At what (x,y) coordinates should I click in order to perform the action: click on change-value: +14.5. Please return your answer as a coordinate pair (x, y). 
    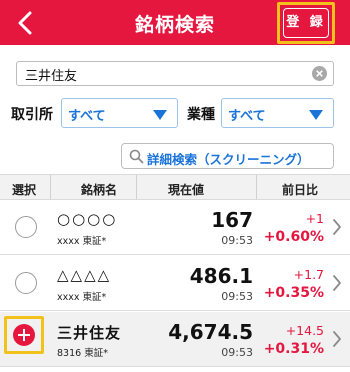
    Looking at the image, I should click on (304, 330).